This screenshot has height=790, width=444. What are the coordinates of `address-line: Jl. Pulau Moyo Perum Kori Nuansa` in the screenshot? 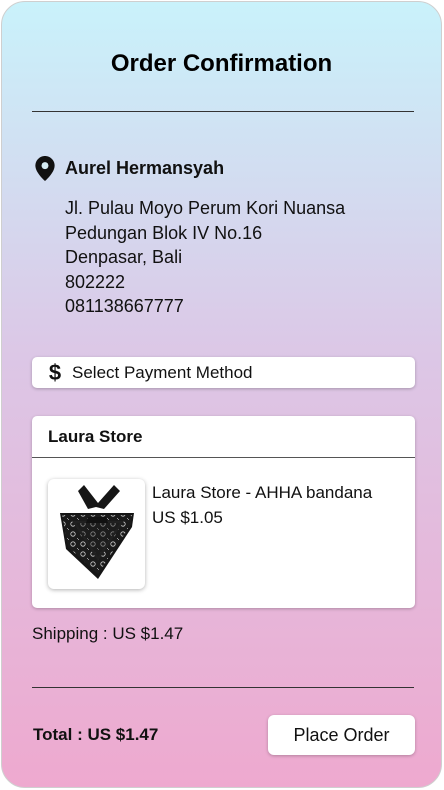 It's located at (205, 208).